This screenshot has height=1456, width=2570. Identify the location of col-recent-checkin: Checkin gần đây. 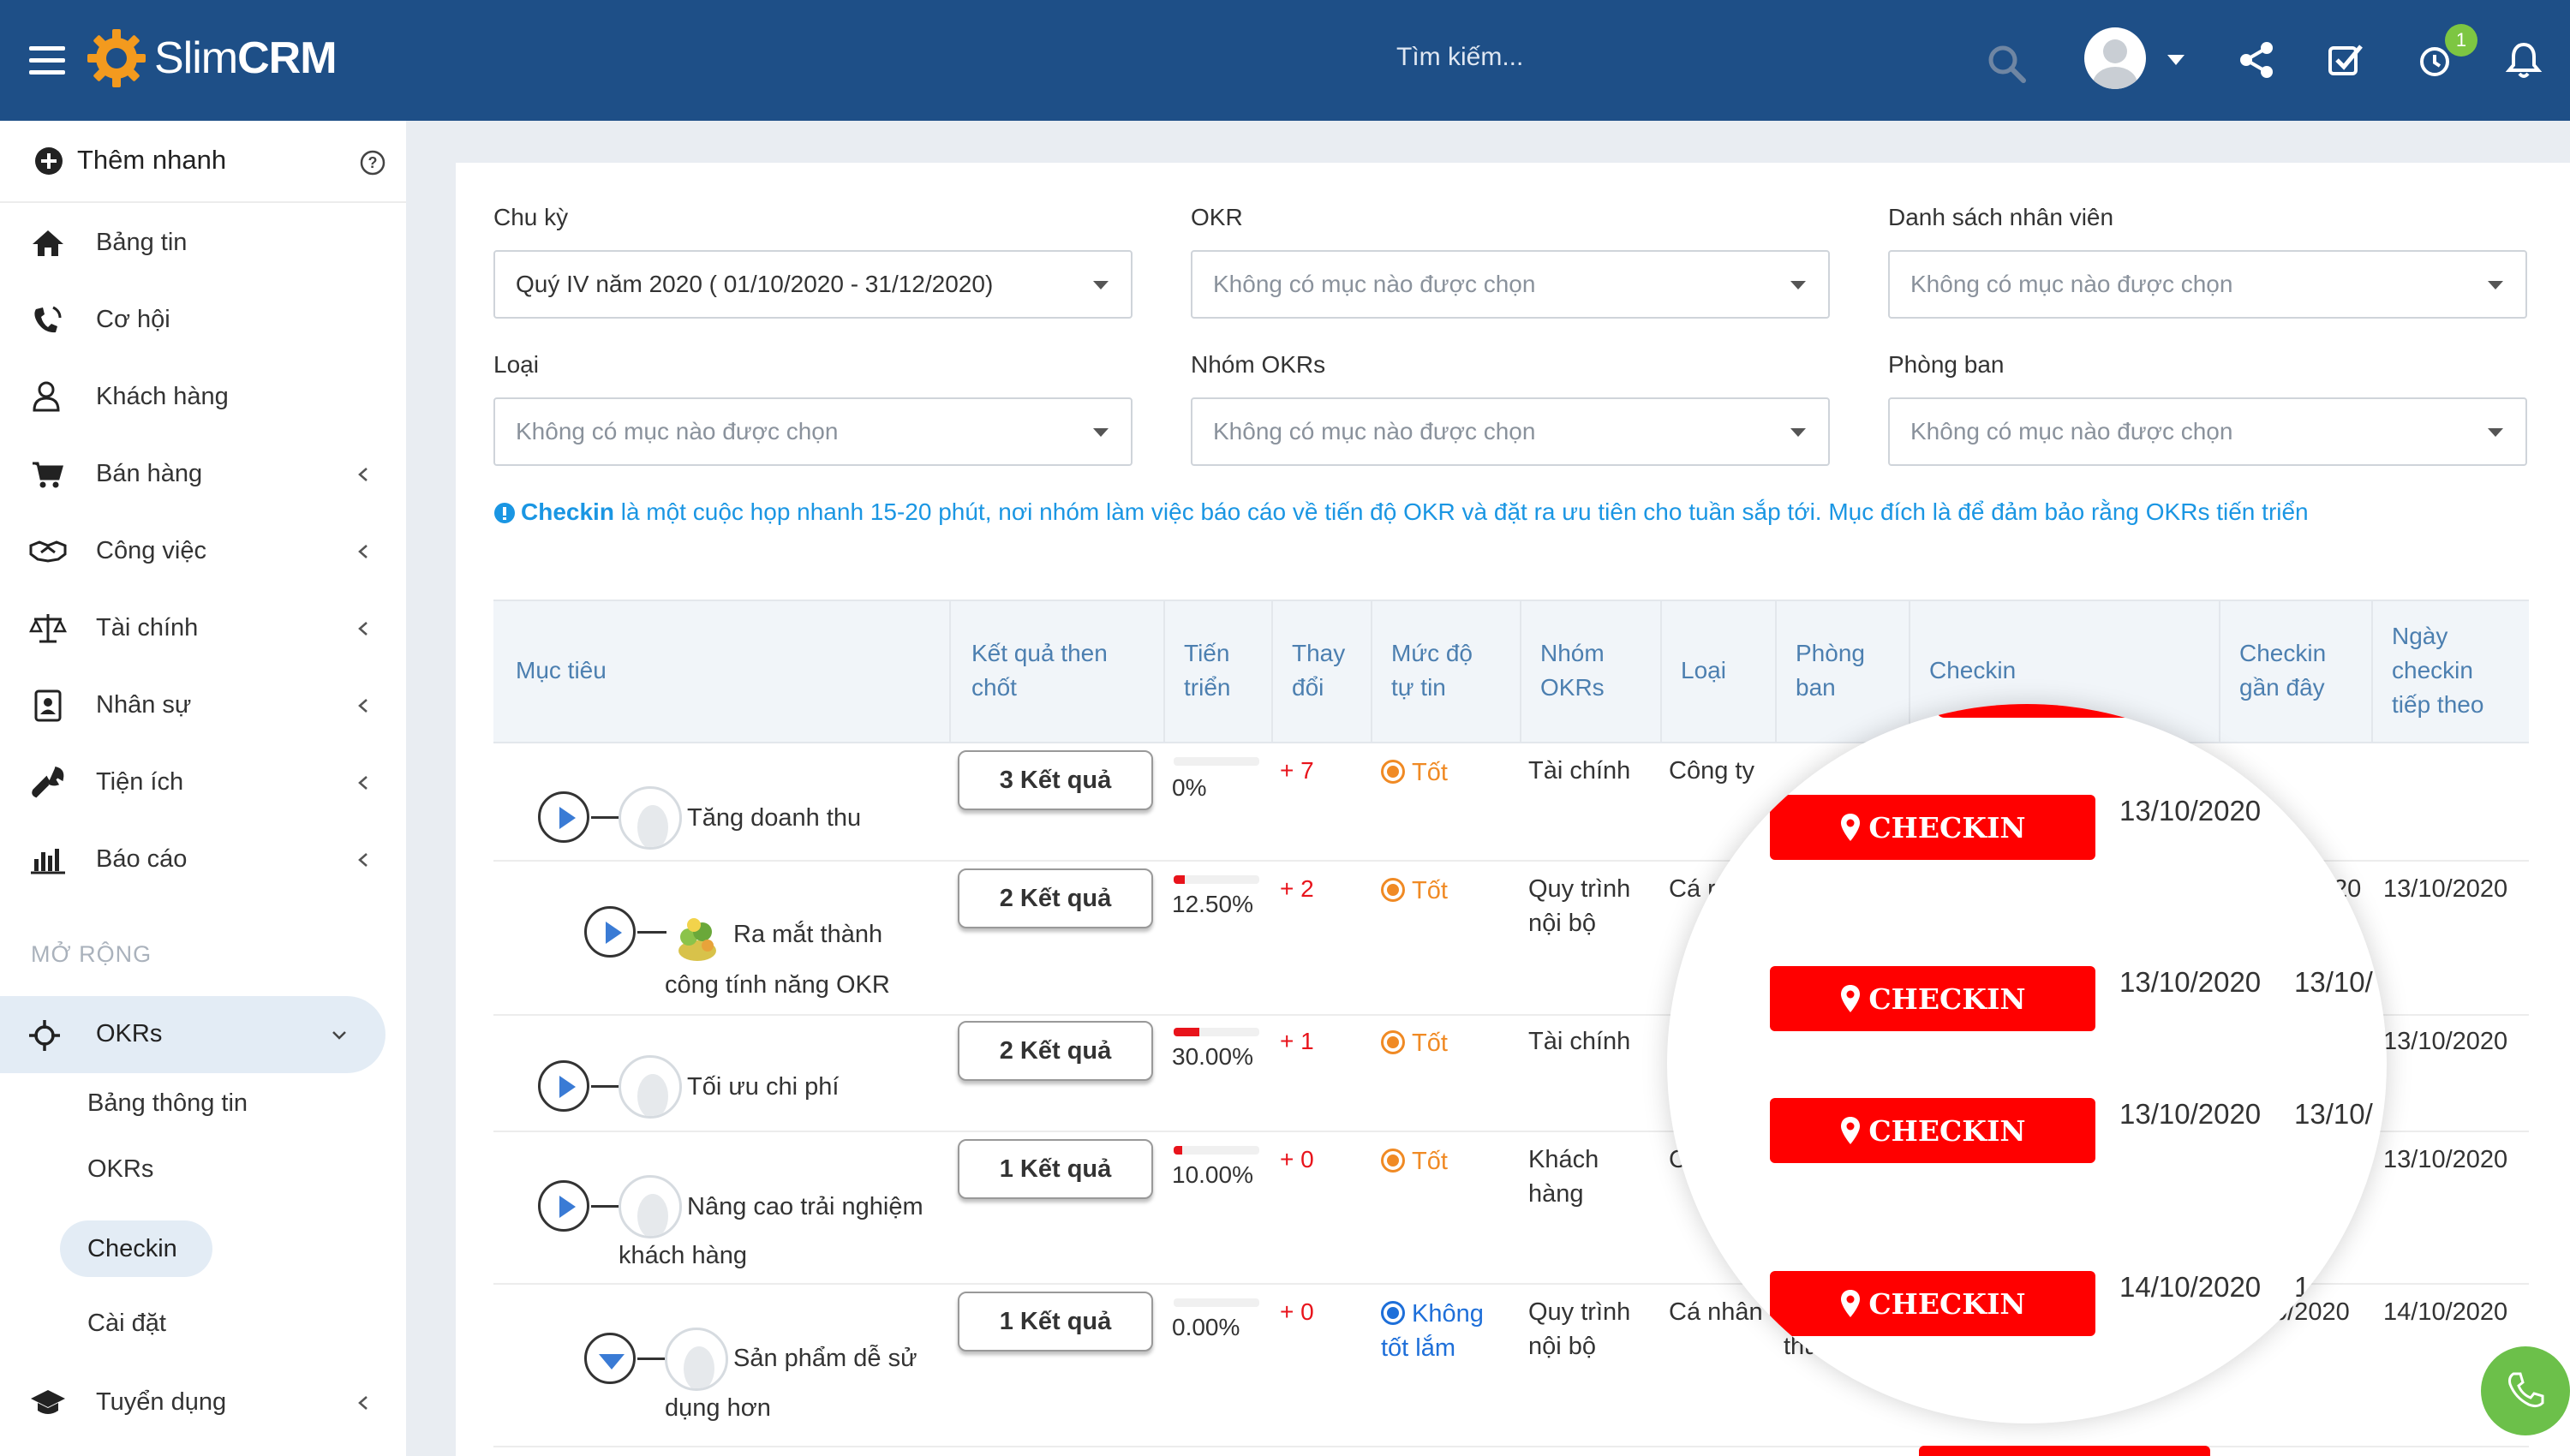
(2283, 670).